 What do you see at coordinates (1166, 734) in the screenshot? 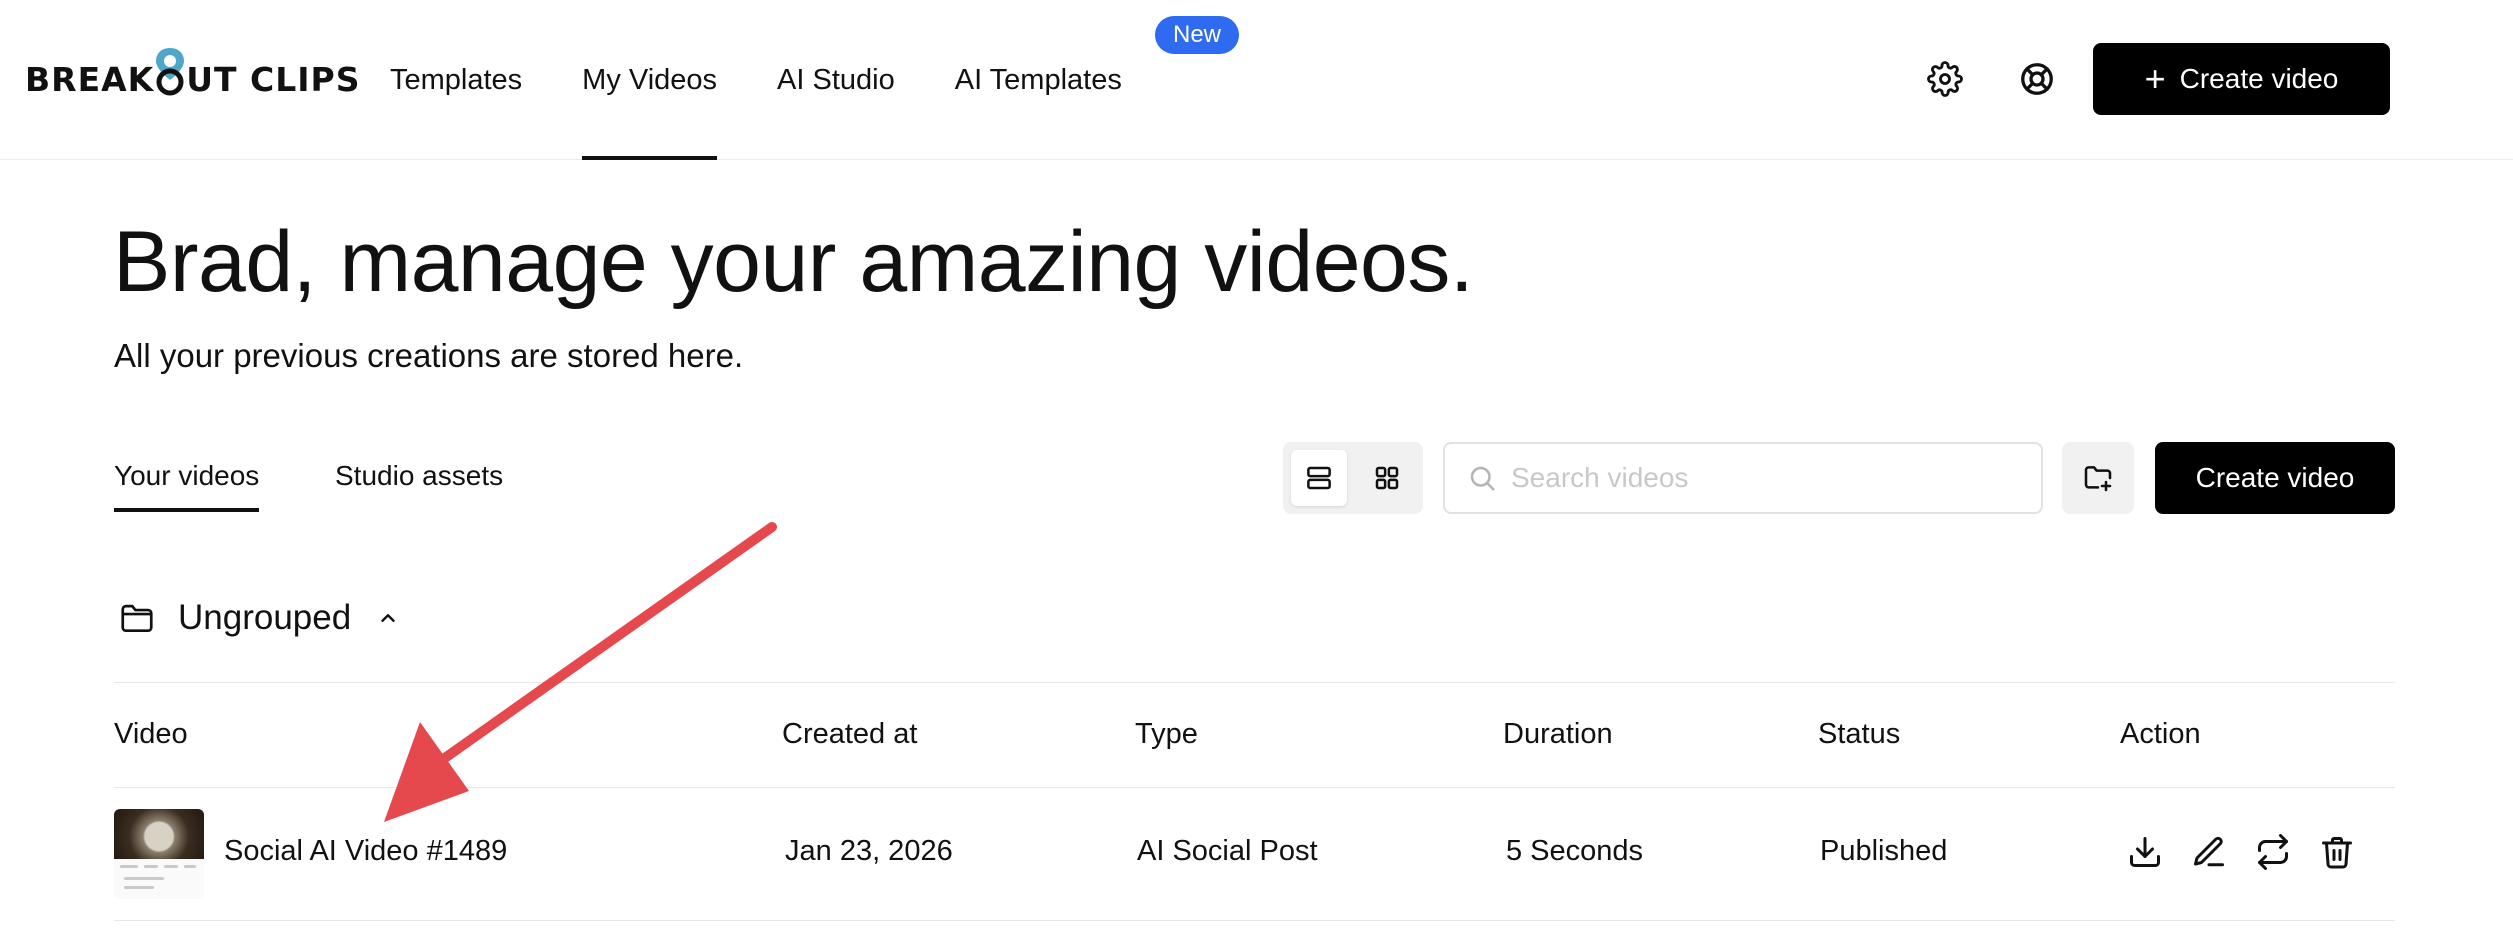
I see `column-header-type: Type` at bounding box center [1166, 734].